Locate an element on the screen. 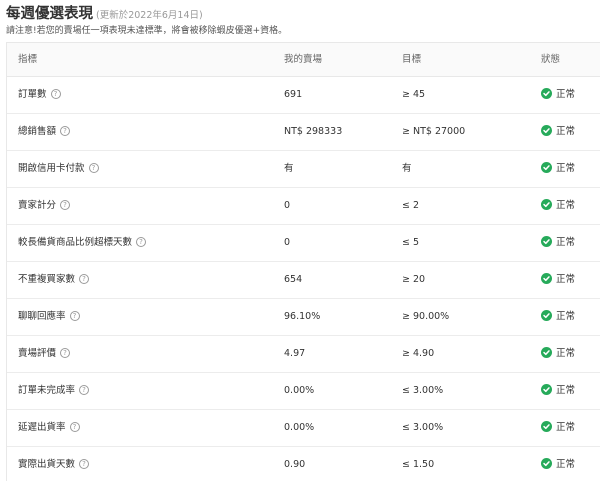  updated-date: (更新於2022年6月14日) is located at coordinates (149, 15).